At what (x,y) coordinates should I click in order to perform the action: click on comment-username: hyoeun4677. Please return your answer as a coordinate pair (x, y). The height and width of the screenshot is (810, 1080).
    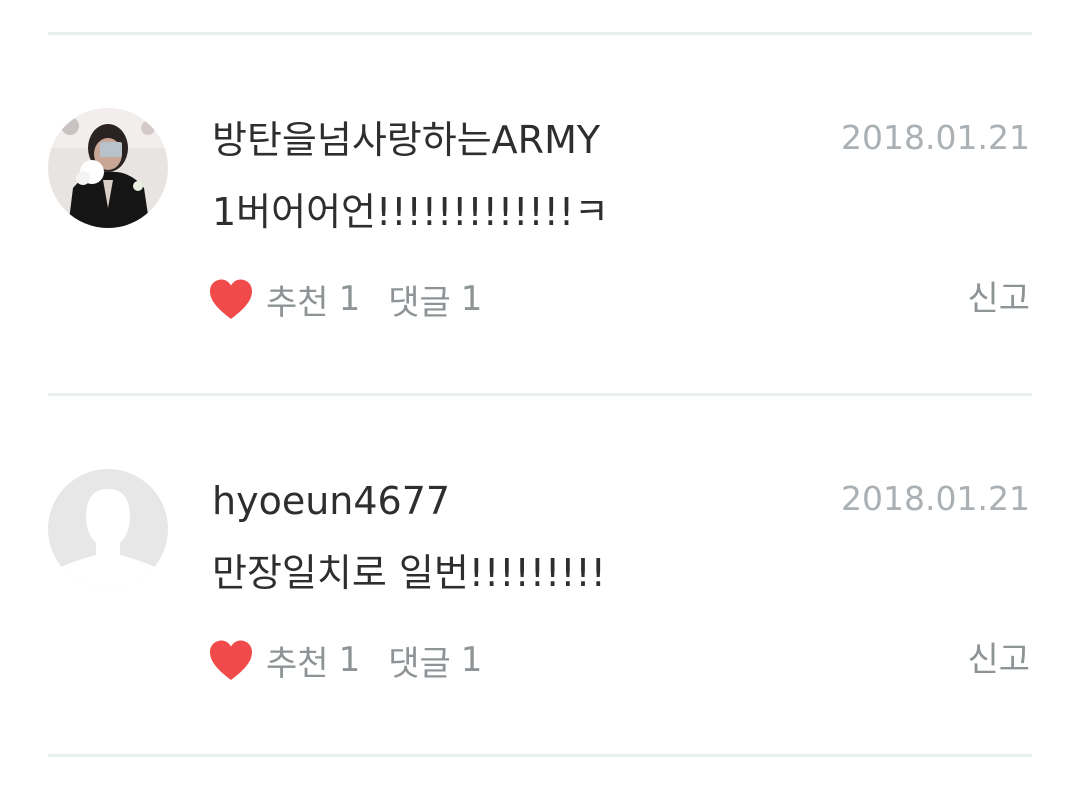
    Looking at the image, I should click on (331, 501).